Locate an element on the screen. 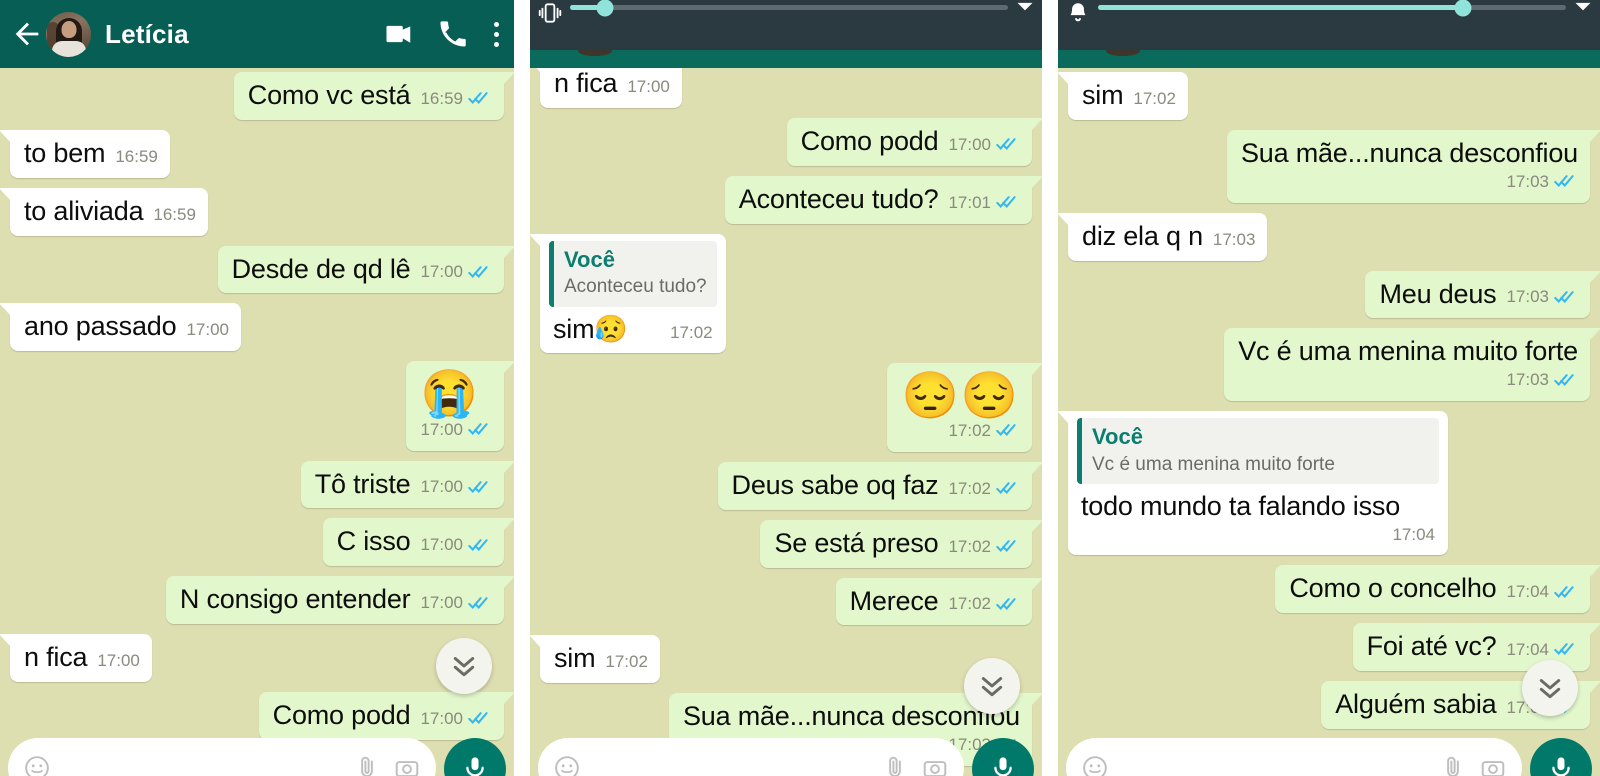  message-row: N consigo entender 17:00 is located at coordinates (262, 600).